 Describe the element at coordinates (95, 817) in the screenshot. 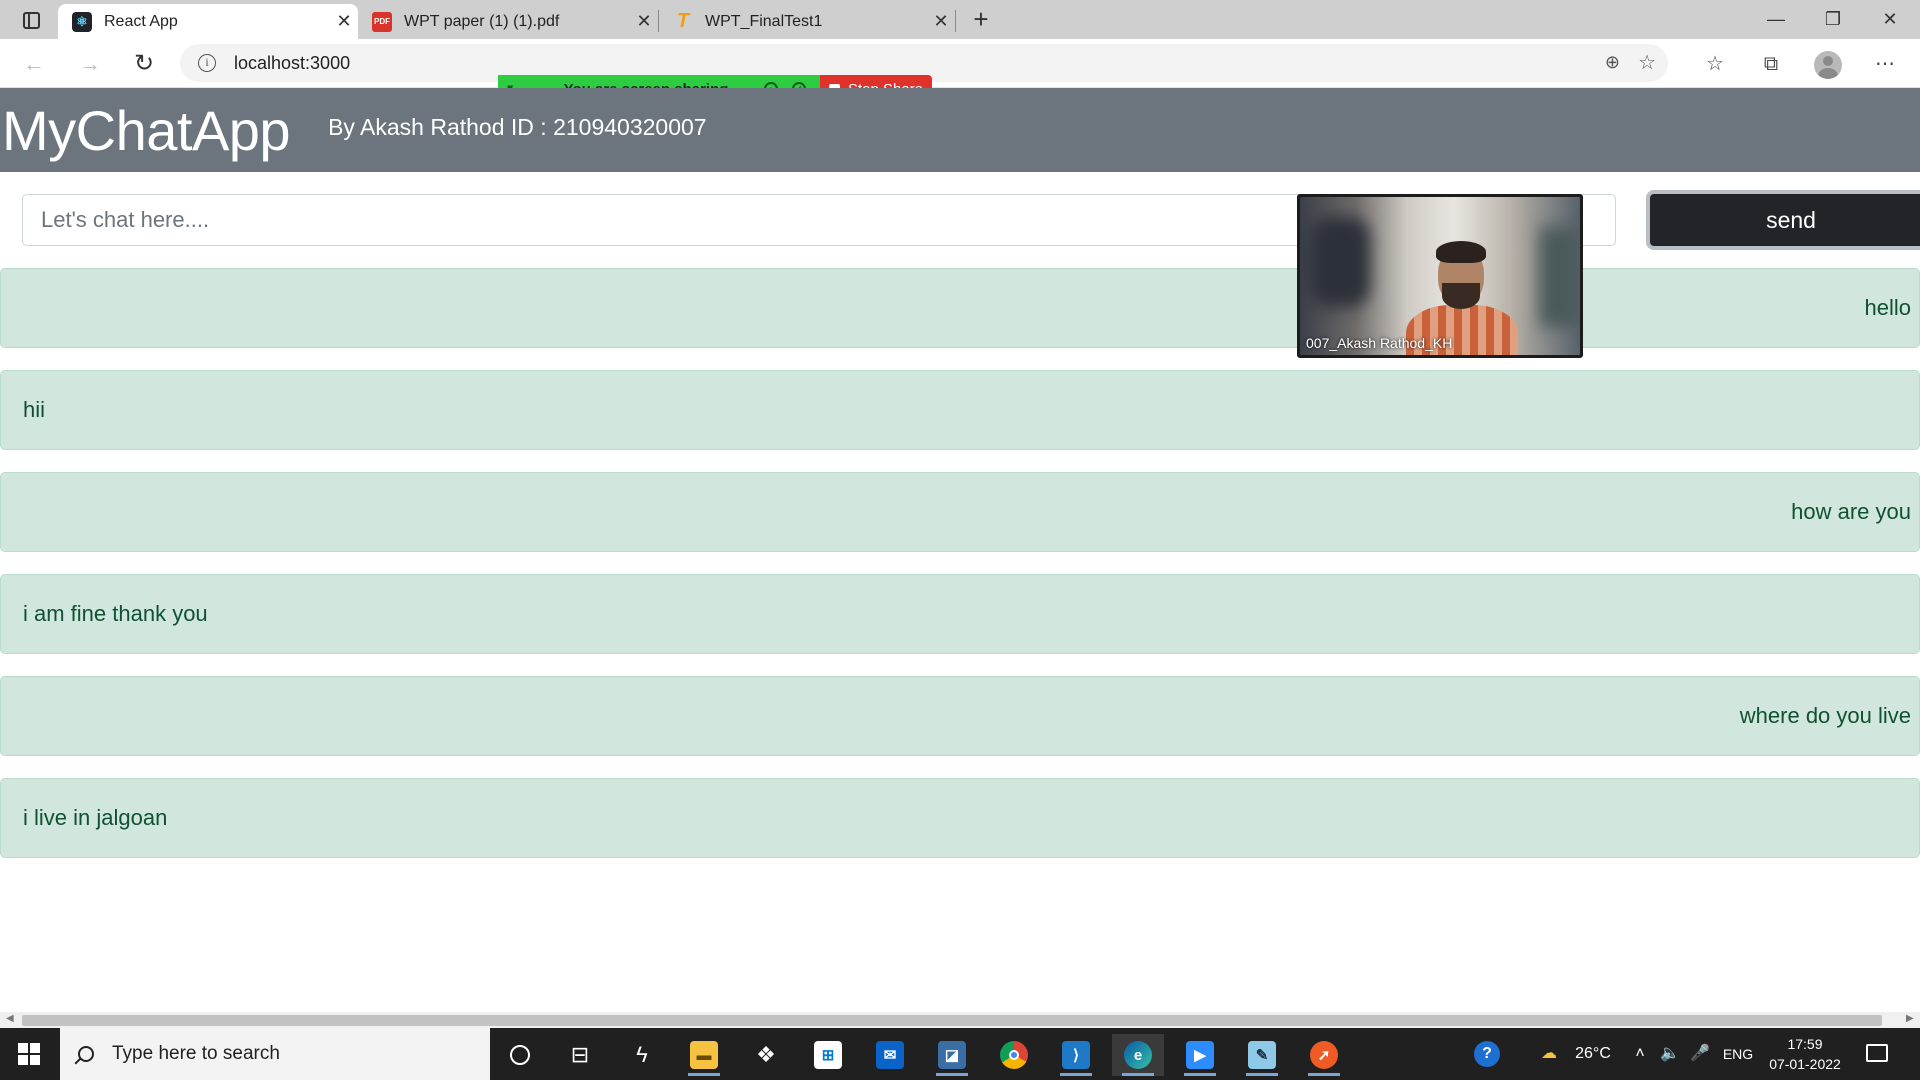

I see `message-text: i live in jalgoan` at that location.